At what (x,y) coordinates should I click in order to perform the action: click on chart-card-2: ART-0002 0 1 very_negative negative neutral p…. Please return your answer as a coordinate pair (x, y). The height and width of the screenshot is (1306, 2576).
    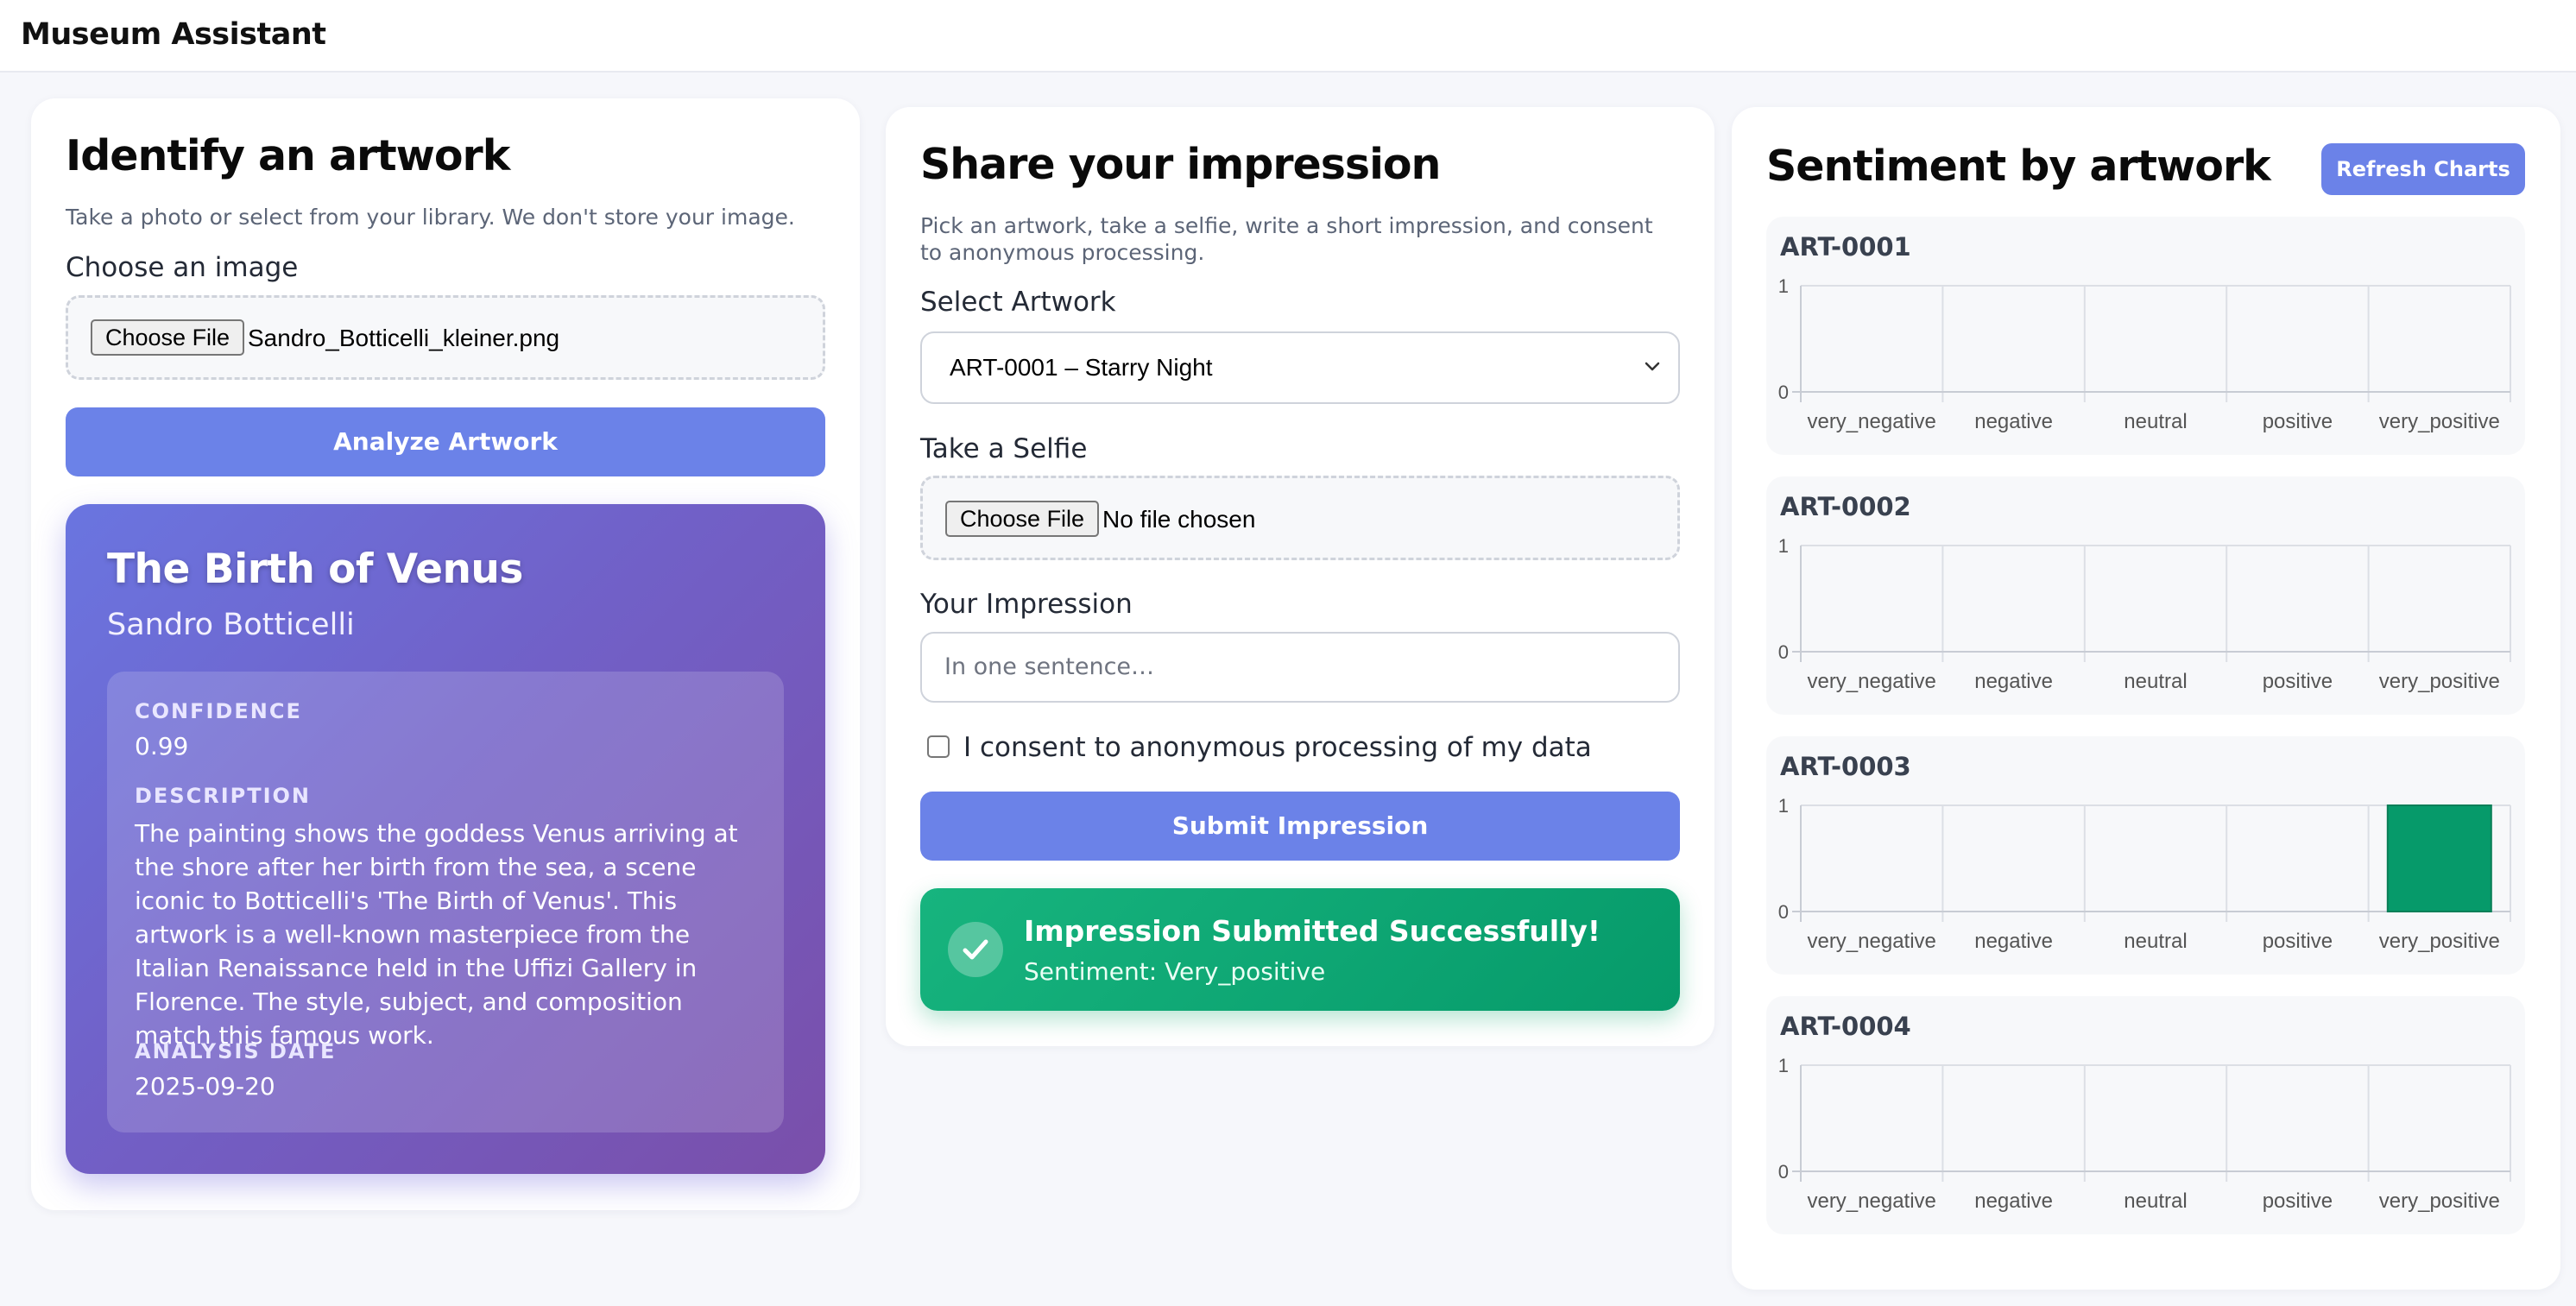
    Looking at the image, I should click on (2145, 595).